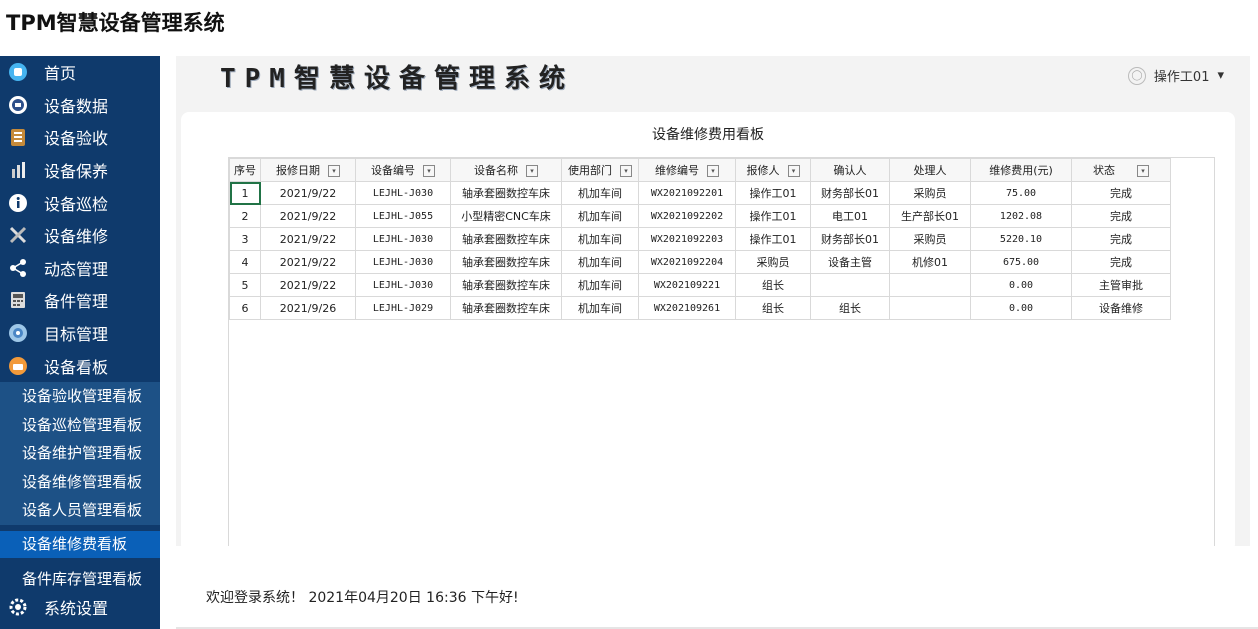  What do you see at coordinates (18, 333) in the screenshot?
I see `target-icon` at bounding box center [18, 333].